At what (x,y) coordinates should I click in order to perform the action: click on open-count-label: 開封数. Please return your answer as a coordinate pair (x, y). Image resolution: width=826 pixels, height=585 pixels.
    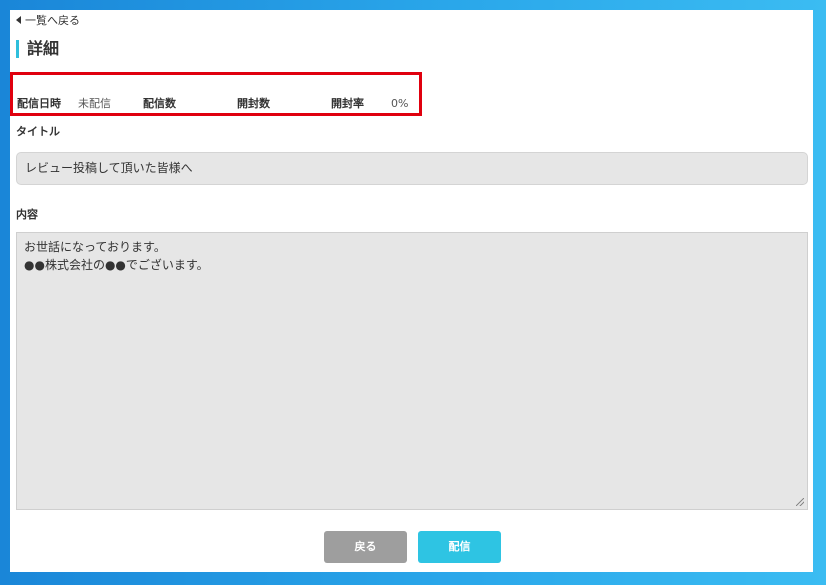
    Looking at the image, I should click on (253, 103).